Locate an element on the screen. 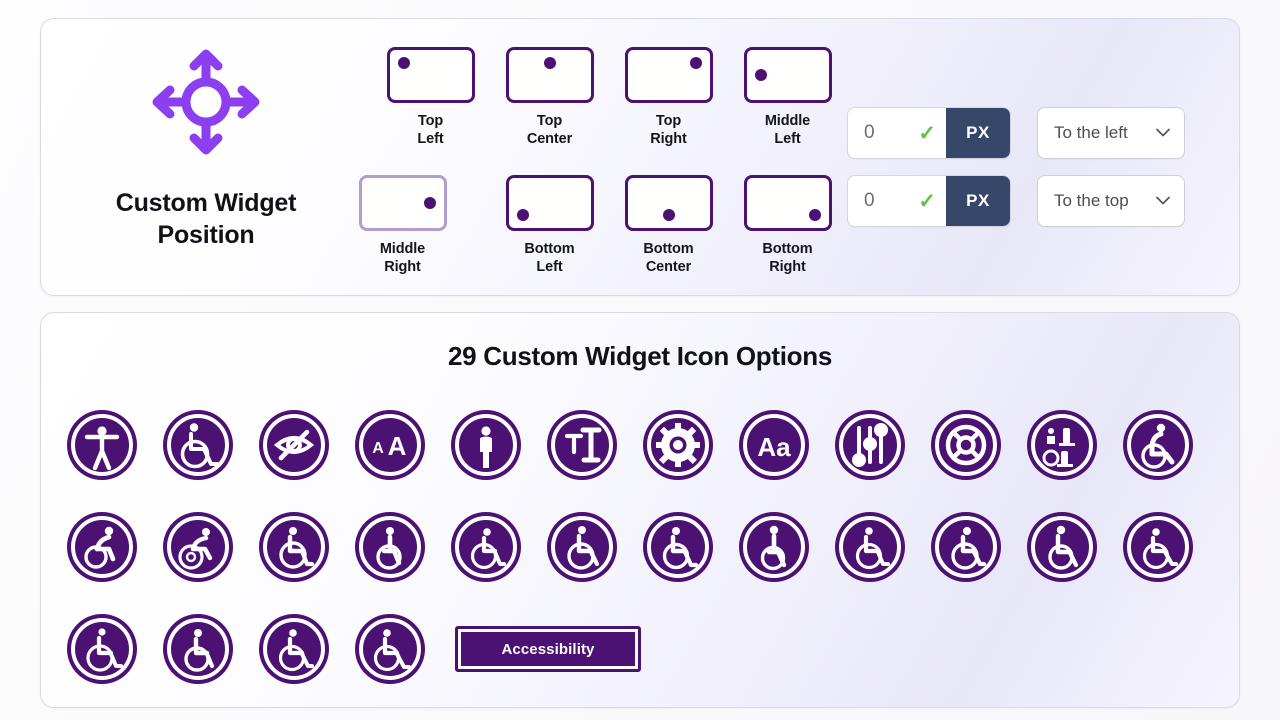  move-arrows-icon is located at coordinates (206, 102).